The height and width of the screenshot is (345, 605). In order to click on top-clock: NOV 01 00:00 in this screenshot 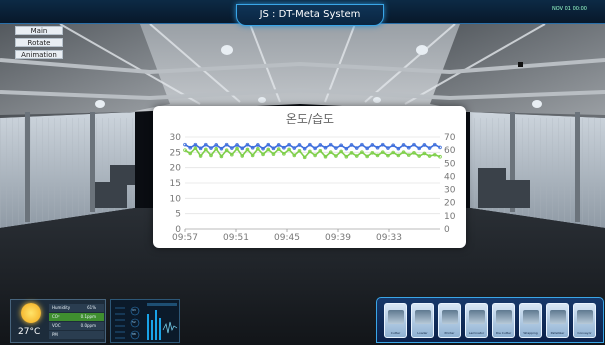, I will do `click(569, 9)`.